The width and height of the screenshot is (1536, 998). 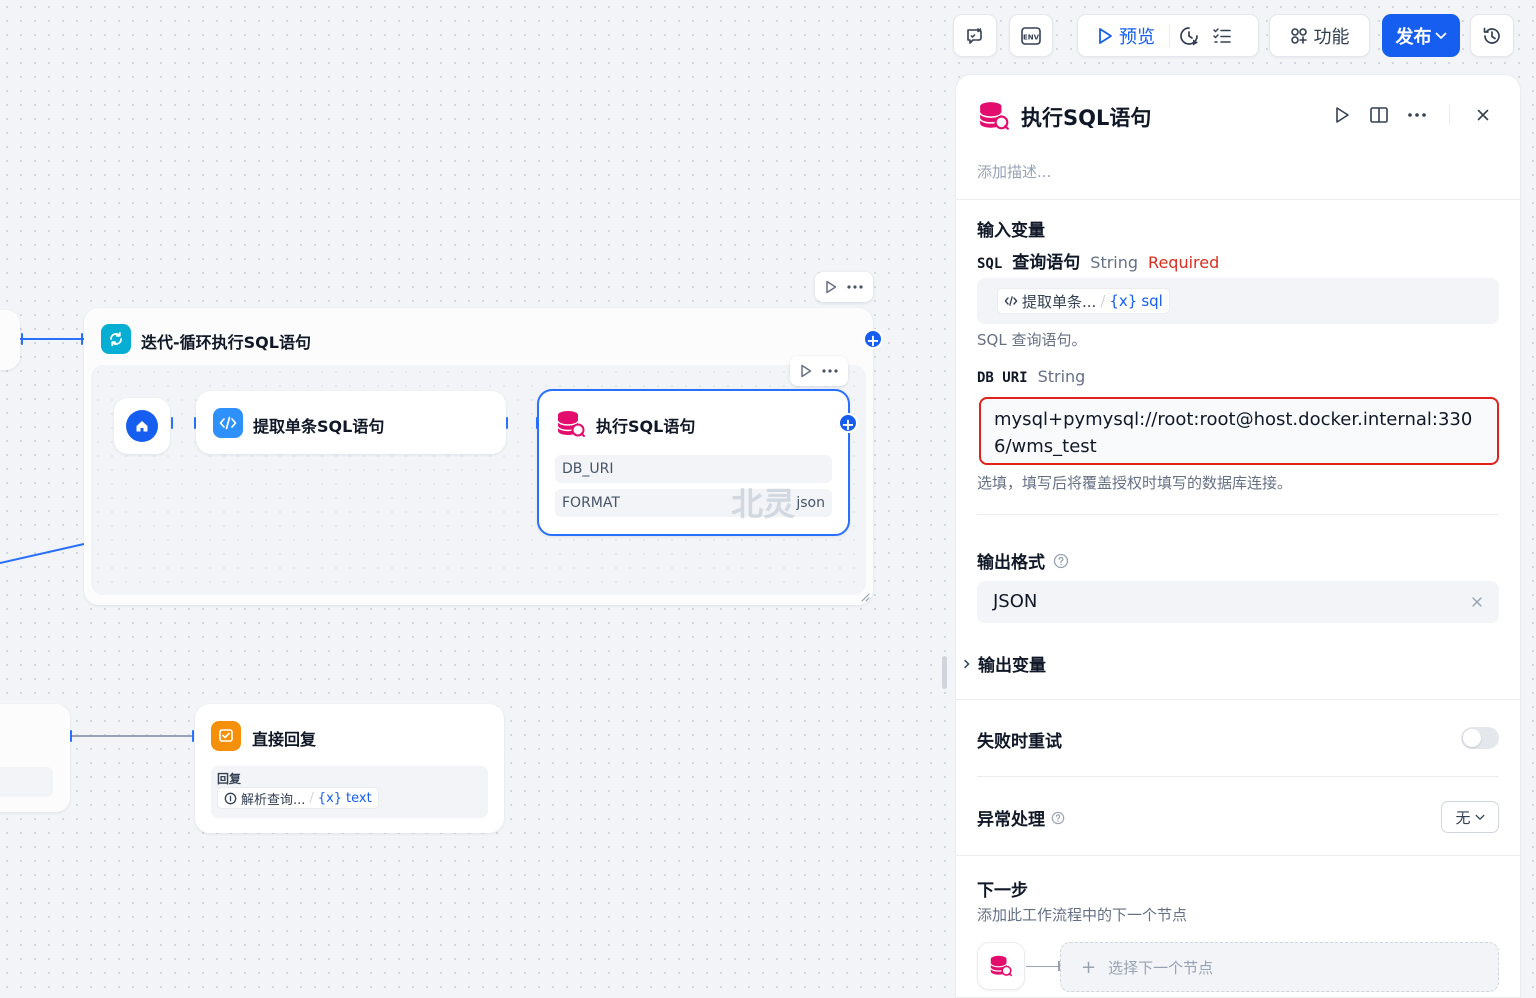 What do you see at coordinates (1161, 967) in the screenshot?
I see `select-next-node-label: 选择下一个节点` at bounding box center [1161, 967].